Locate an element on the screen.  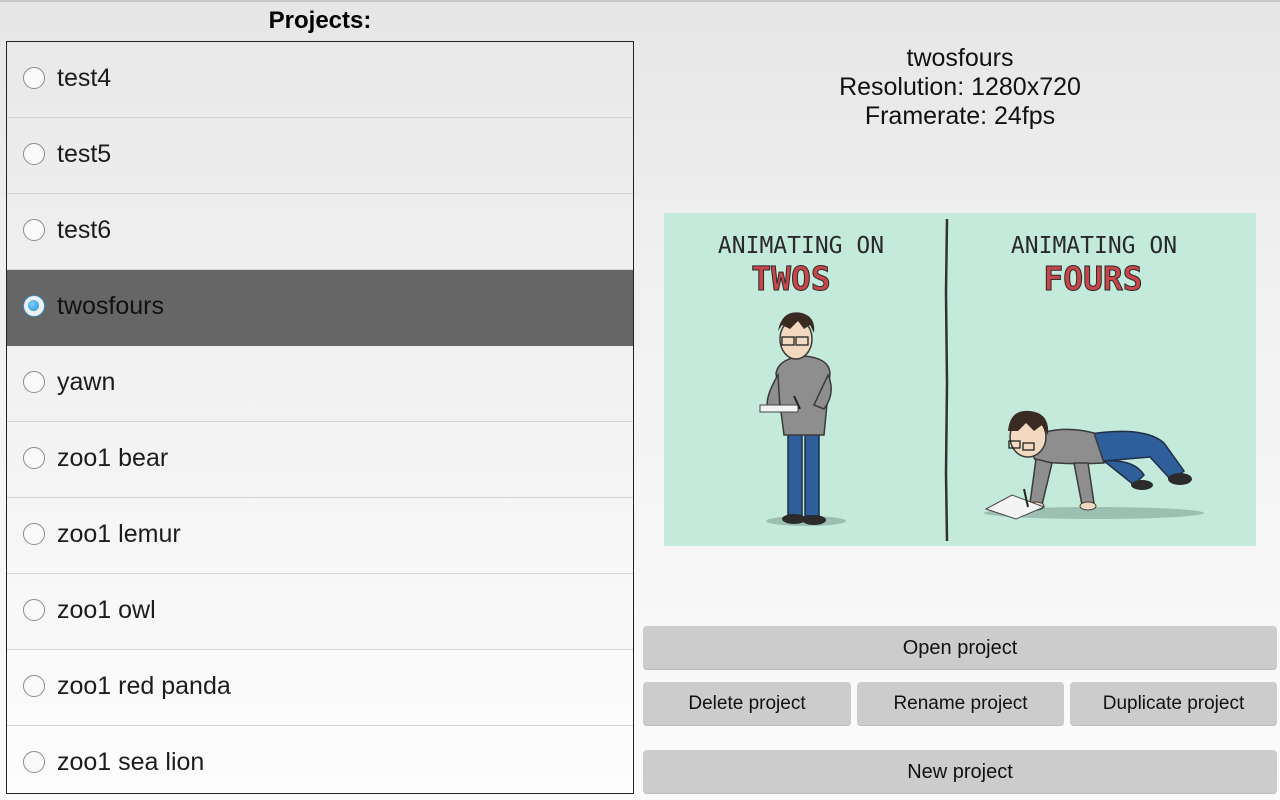
project-name: zoo1 lemur is located at coordinates (119, 534).